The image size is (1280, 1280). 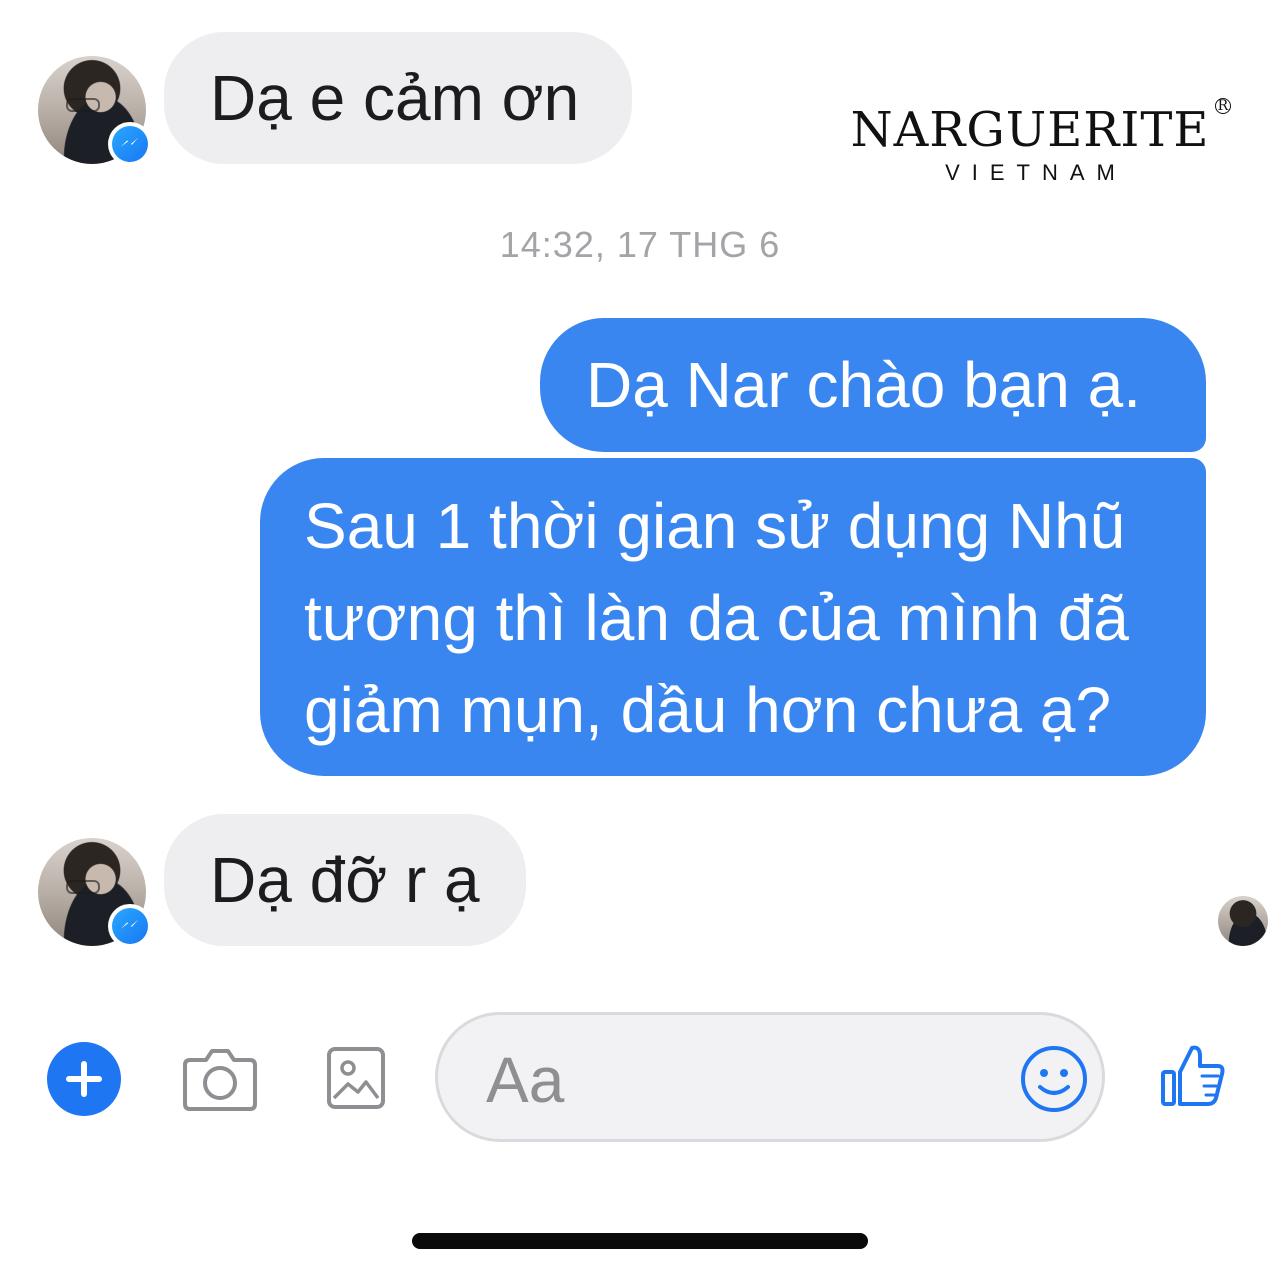 What do you see at coordinates (84, 1081) in the screenshot?
I see `plus-icon` at bounding box center [84, 1081].